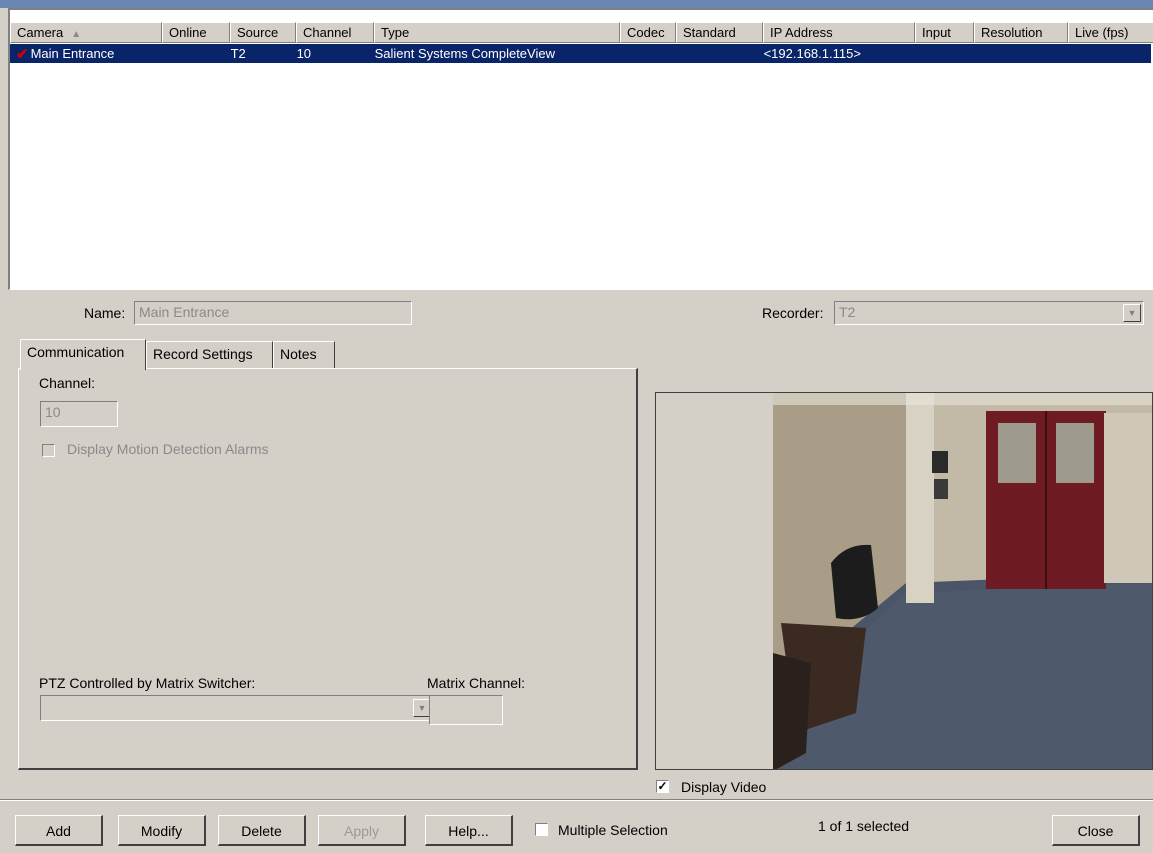  Describe the element at coordinates (304, 53) in the screenshot. I see `cell-channel: 10` at that location.